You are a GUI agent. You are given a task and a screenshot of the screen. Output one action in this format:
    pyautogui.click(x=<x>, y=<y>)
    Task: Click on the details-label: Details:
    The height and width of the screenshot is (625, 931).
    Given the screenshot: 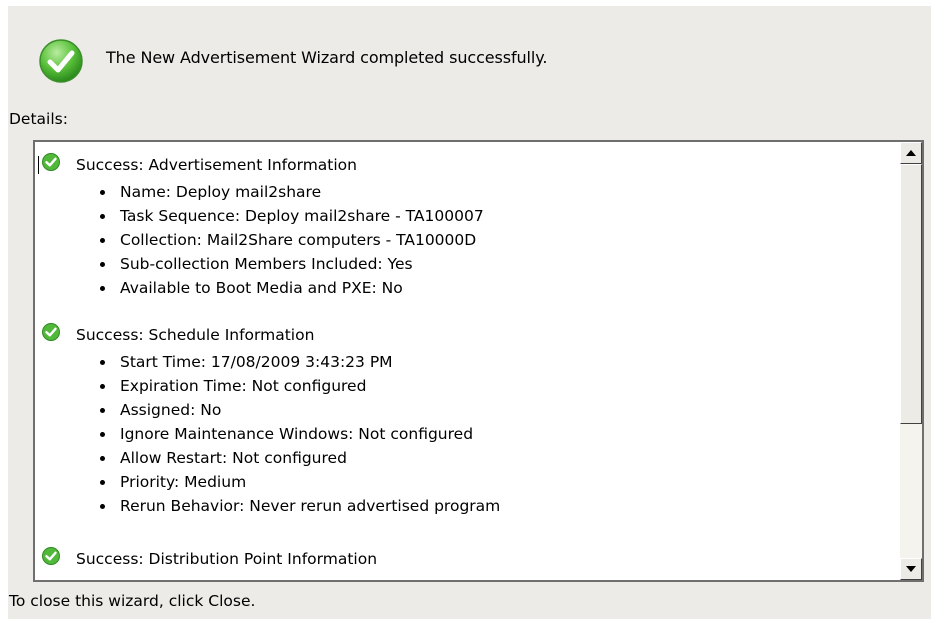 What is the action you would take?
    pyautogui.click(x=38, y=119)
    